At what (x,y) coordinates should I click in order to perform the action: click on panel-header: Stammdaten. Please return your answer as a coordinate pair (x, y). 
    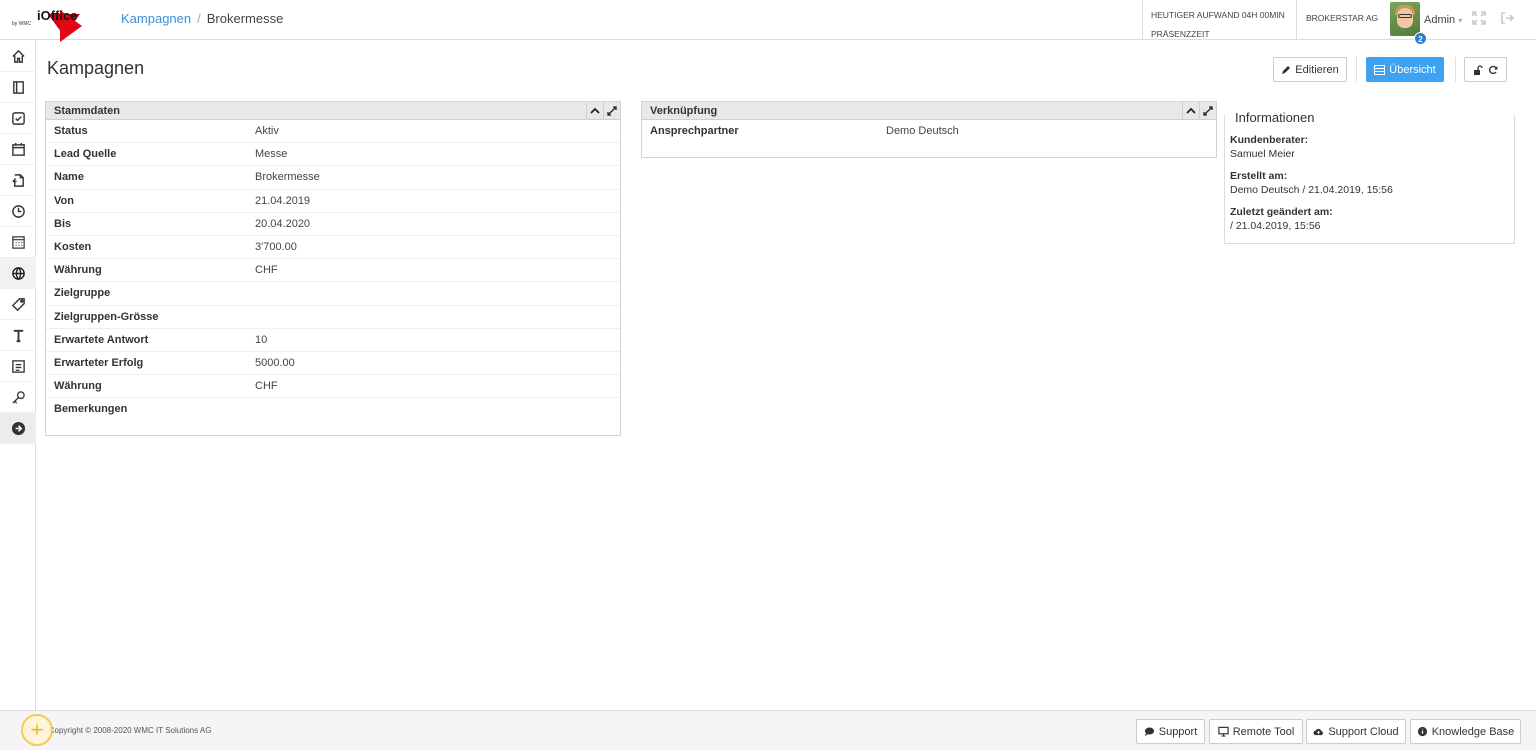
    Looking at the image, I should click on (333, 111).